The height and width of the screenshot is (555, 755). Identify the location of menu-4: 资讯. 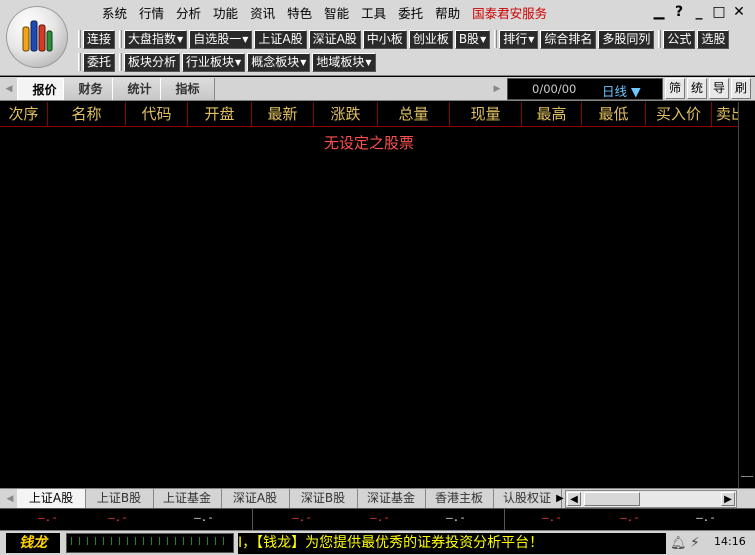
(262, 14).